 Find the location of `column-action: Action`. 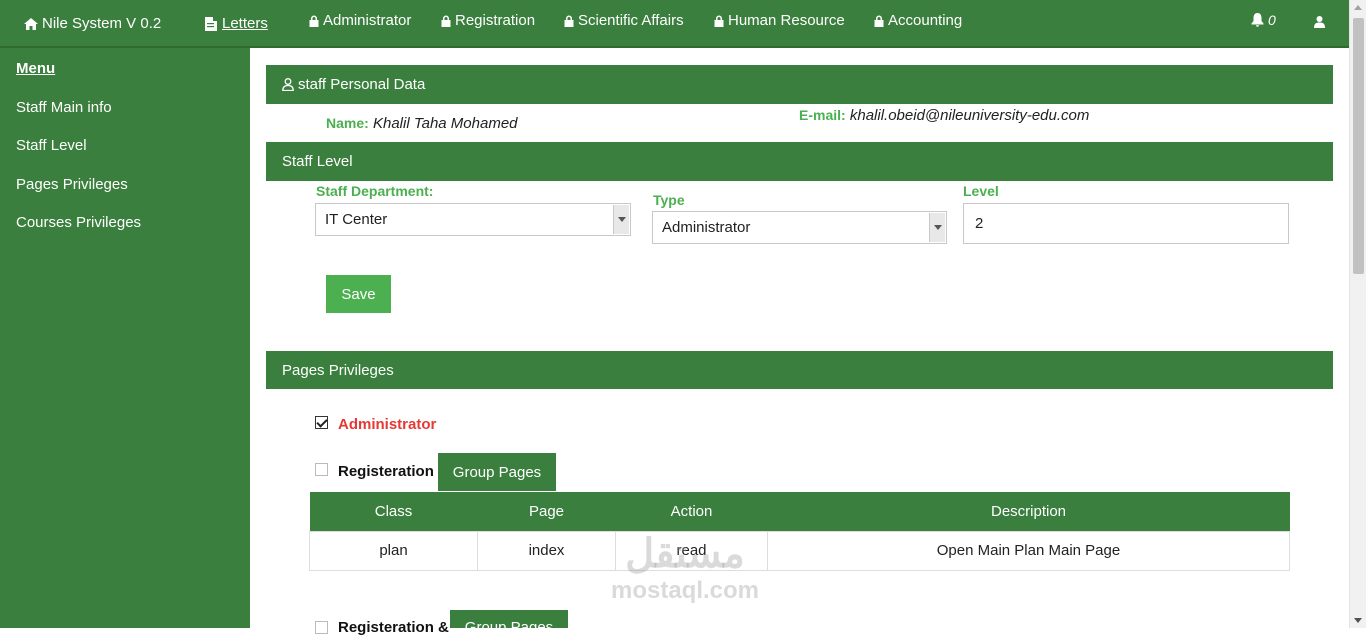

column-action: Action is located at coordinates (691, 511).